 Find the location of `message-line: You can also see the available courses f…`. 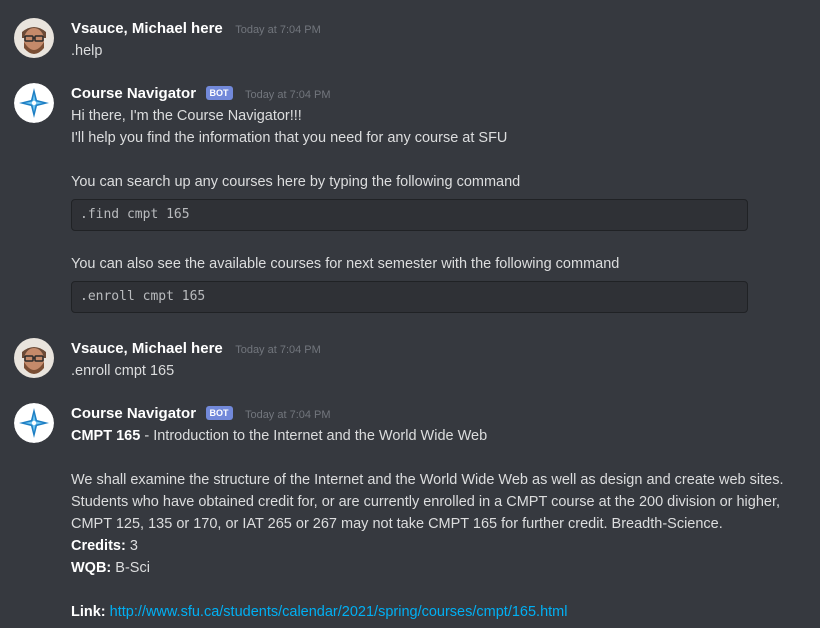

message-line: You can also see the available courses f… is located at coordinates (345, 264).